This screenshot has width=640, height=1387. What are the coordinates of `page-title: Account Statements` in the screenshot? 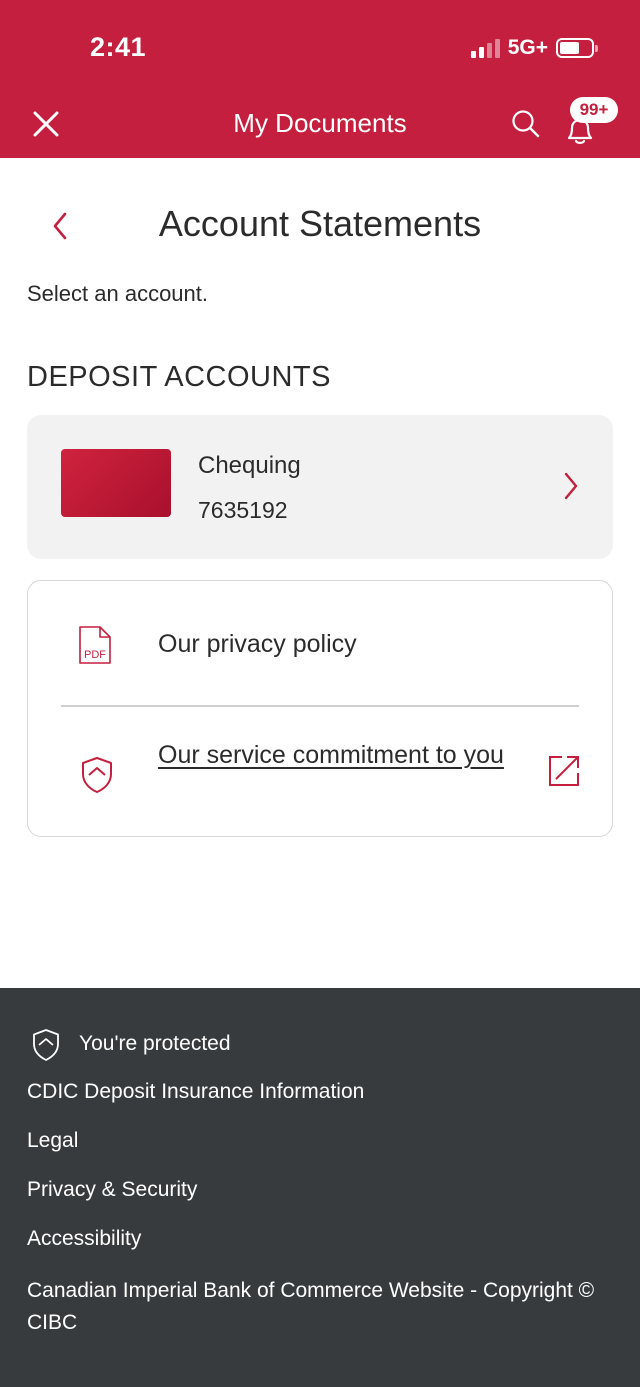 It's located at (320, 223).